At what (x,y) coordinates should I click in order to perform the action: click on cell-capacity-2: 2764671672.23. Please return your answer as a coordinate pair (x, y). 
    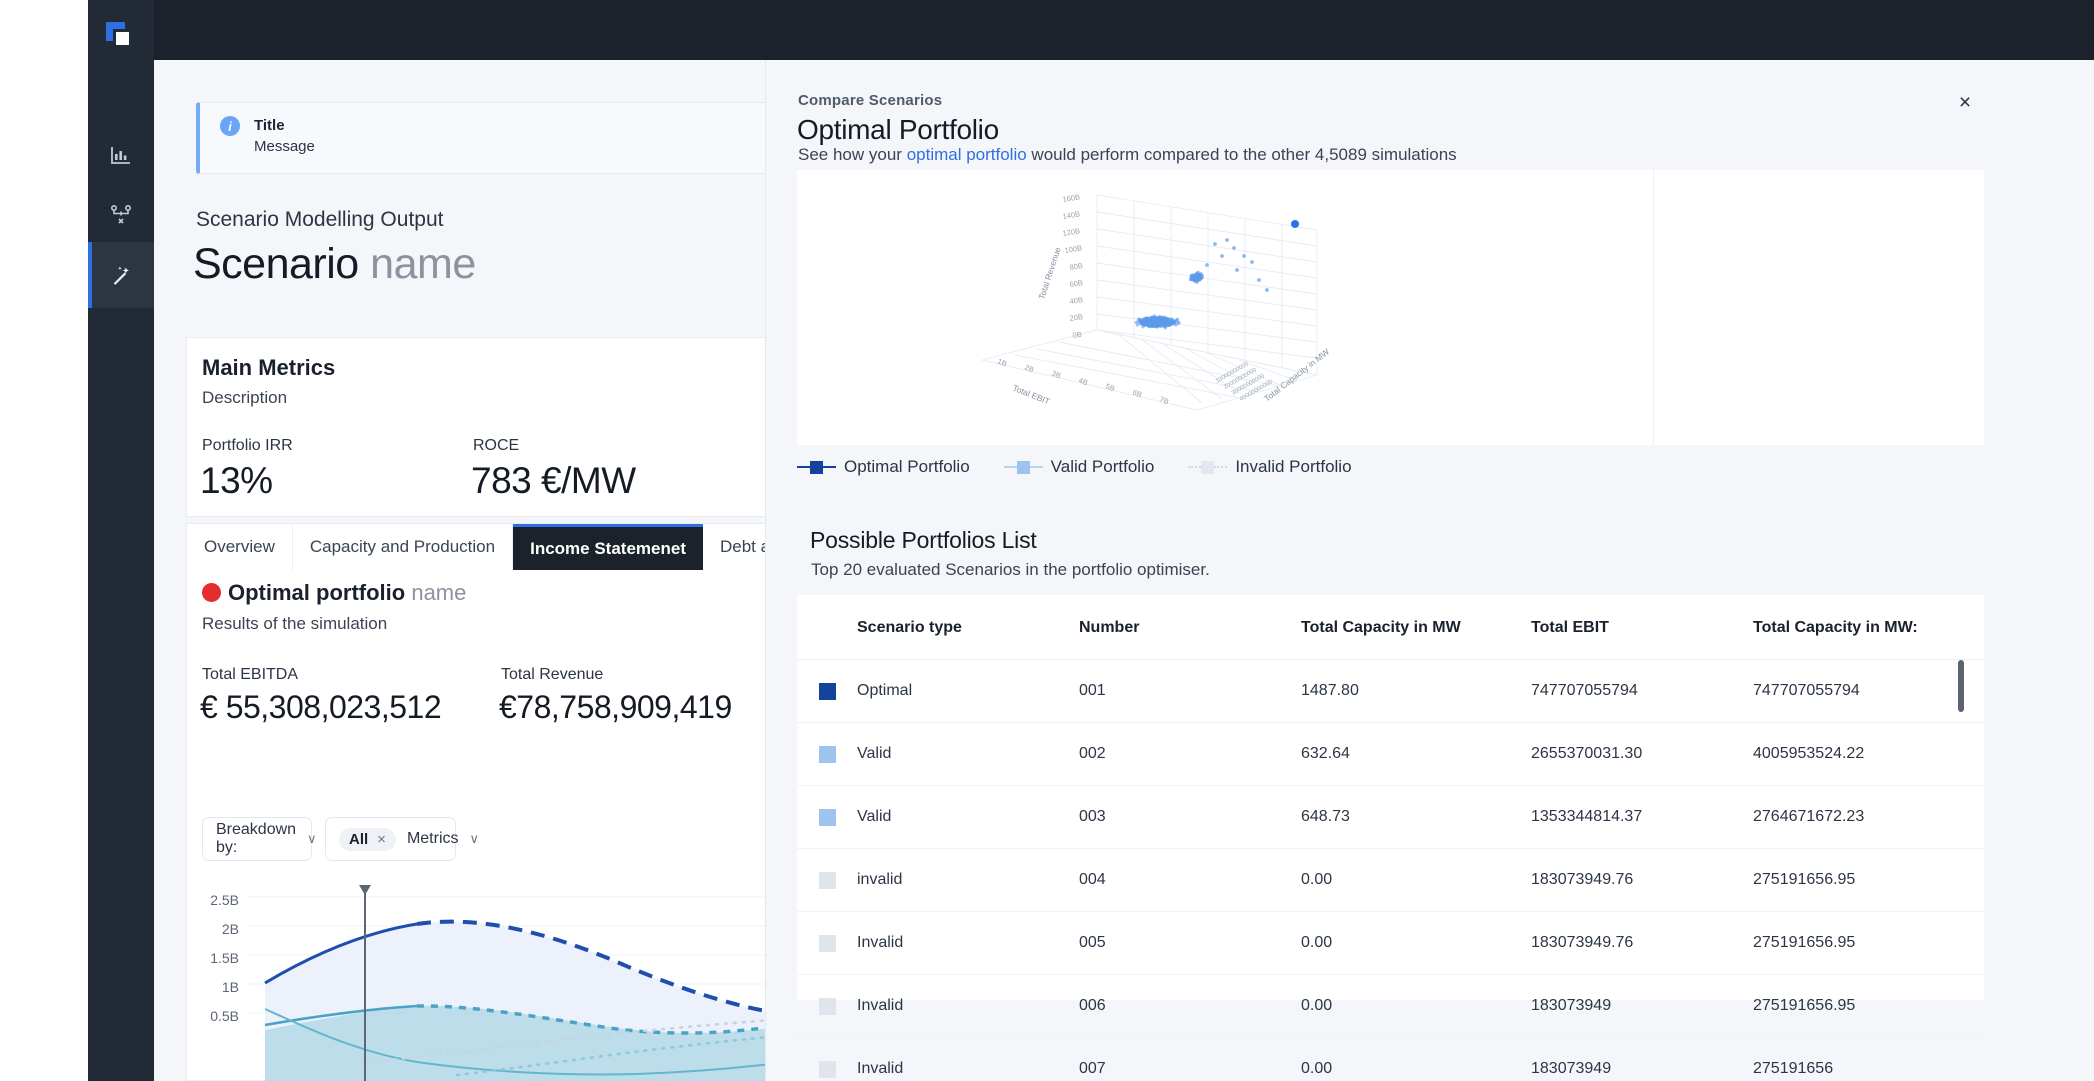
    Looking at the image, I should click on (1868, 817).